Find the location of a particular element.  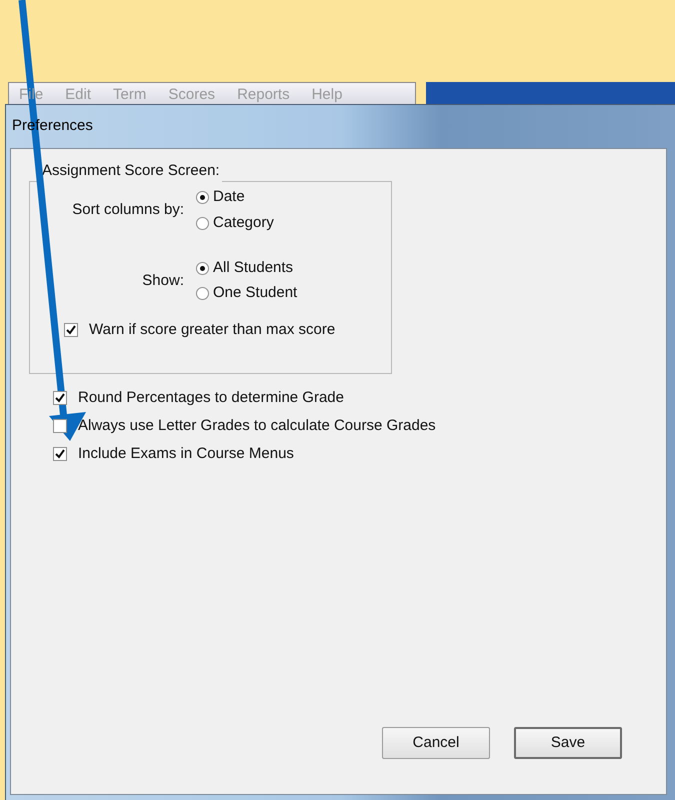

dialog-button: Save is located at coordinates (568, 743).